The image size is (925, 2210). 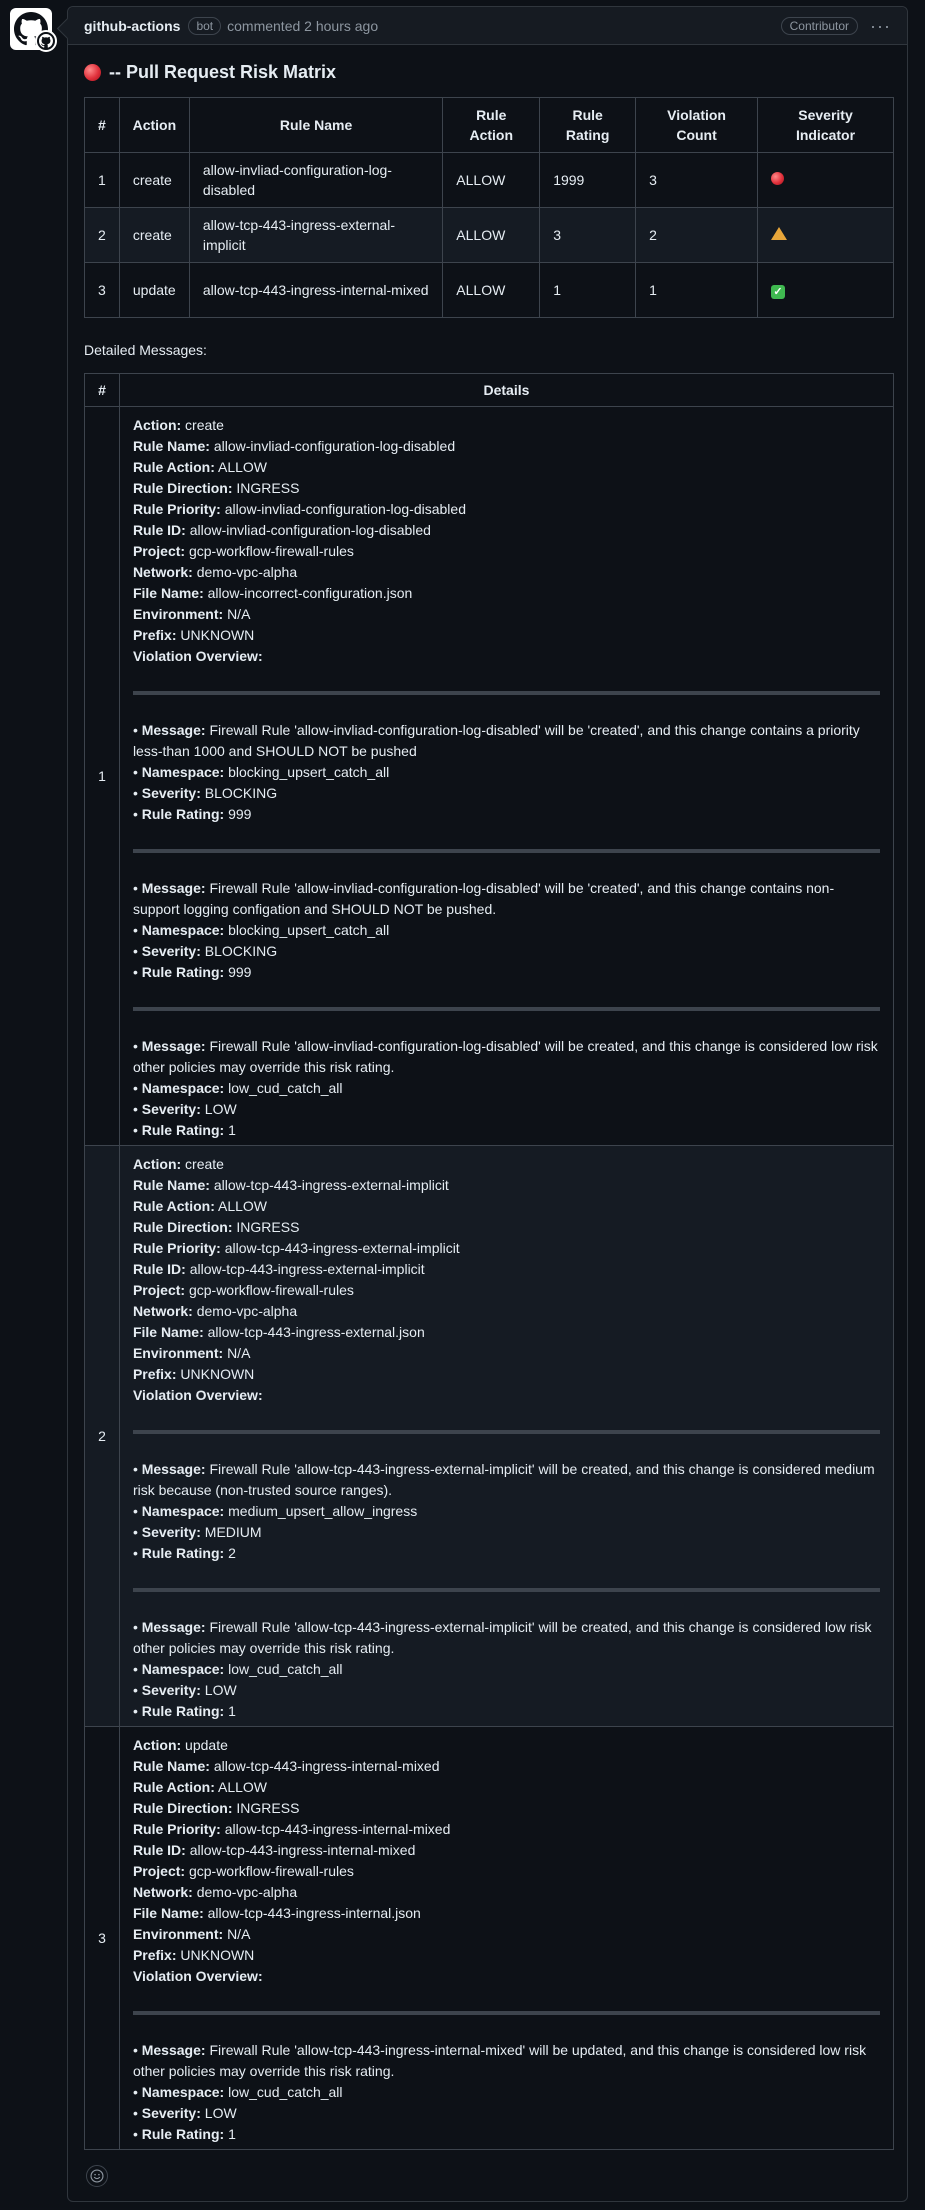 I want to click on github-app-badge-icon, so click(x=46, y=41).